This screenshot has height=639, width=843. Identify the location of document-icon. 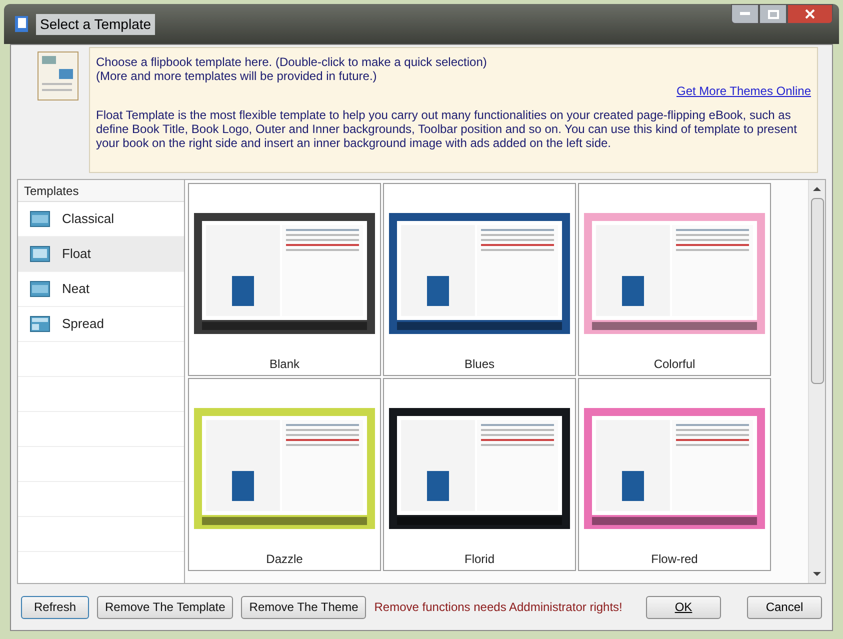
(58, 76).